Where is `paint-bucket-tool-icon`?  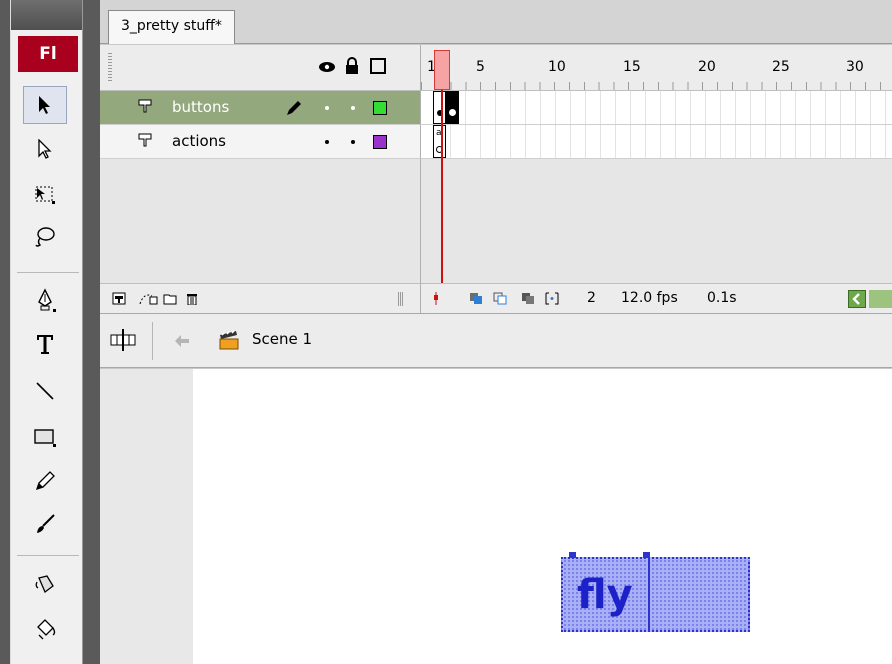
paint-bucket-tool-icon is located at coordinates (46, 629).